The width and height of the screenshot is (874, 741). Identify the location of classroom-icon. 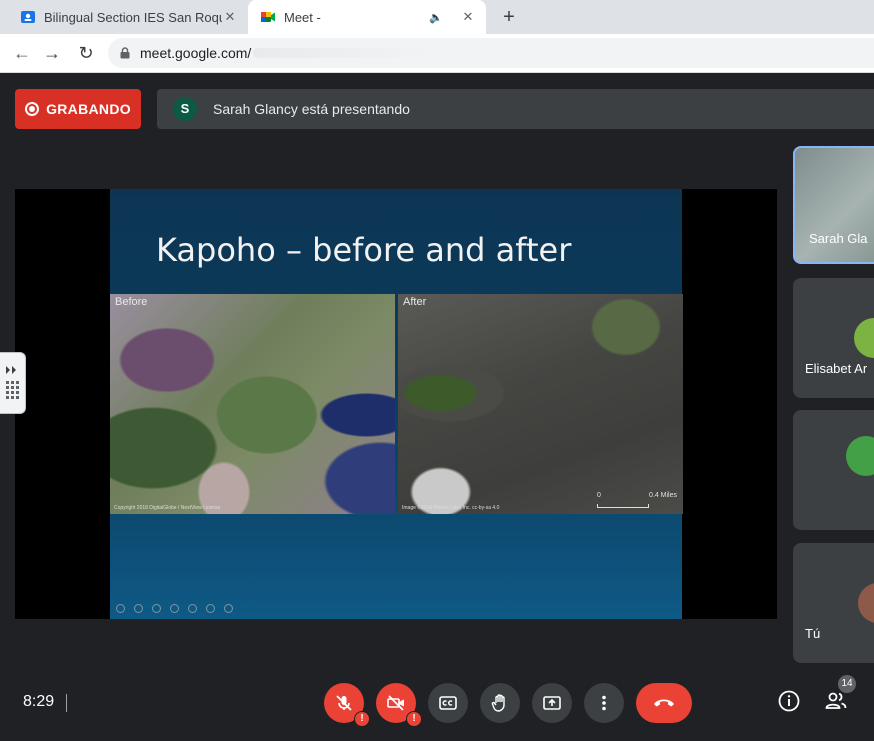
(28, 17).